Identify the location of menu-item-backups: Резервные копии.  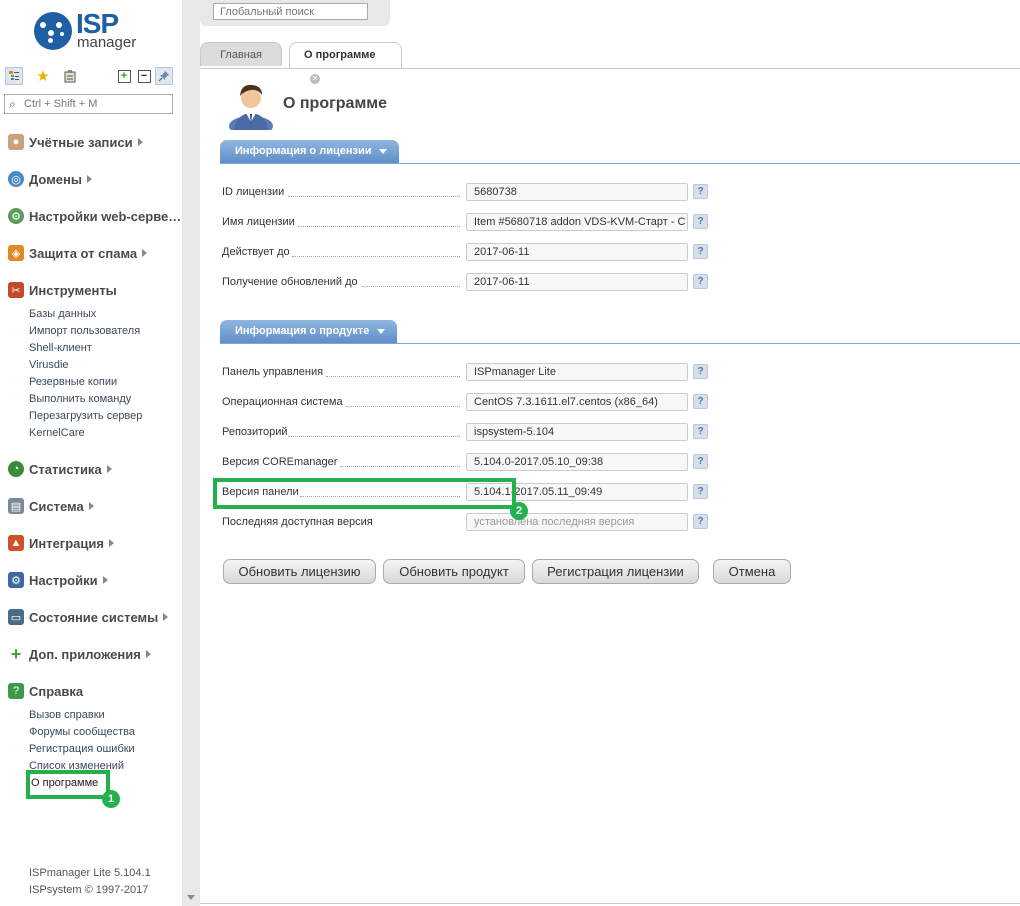
(73, 382).